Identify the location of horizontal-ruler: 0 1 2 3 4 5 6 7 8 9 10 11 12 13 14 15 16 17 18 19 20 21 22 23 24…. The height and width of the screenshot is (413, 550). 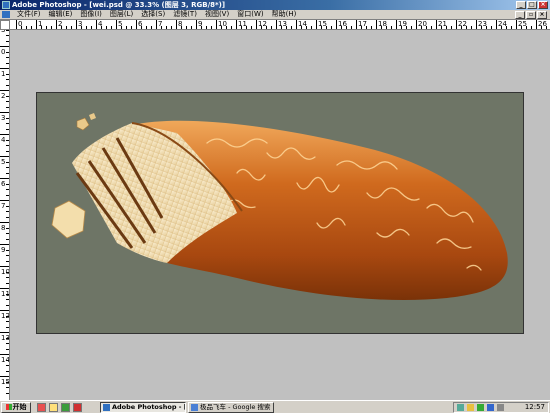
(280, 25).